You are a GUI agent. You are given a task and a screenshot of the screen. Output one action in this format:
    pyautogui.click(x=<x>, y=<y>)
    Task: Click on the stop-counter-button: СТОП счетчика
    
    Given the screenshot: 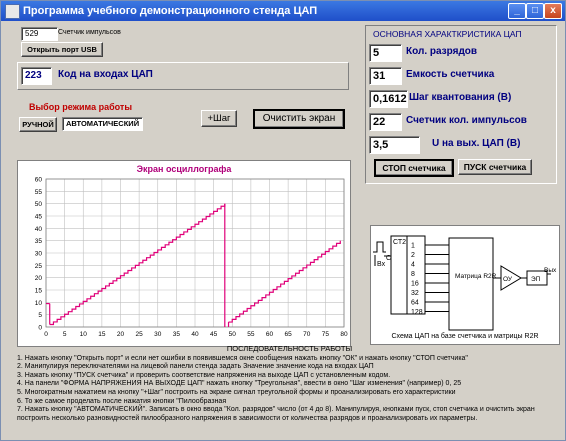 What is the action you would take?
    pyautogui.click(x=414, y=168)
    